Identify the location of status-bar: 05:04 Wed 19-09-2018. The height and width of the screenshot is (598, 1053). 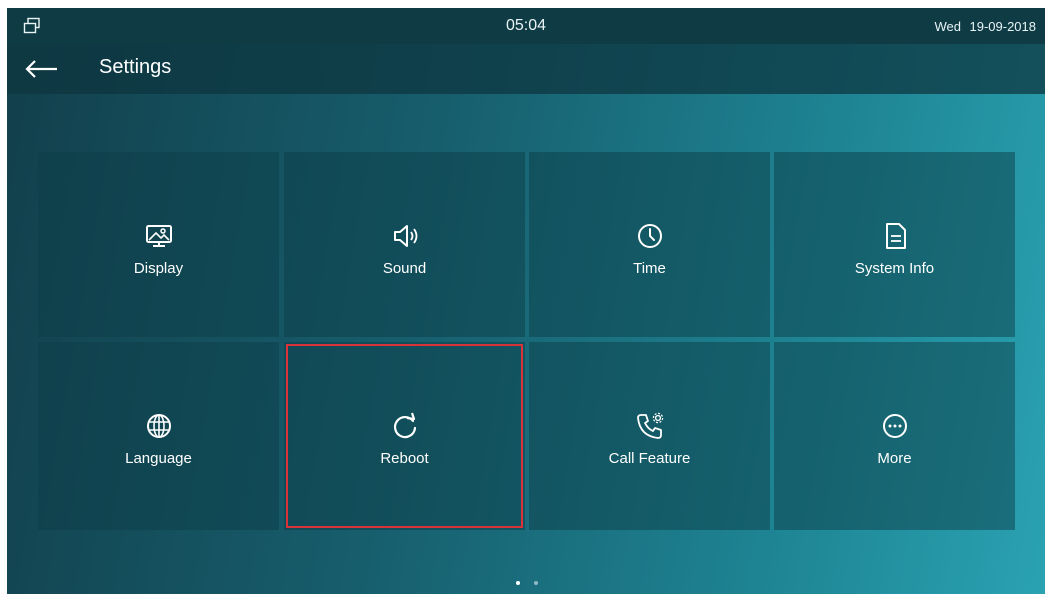
(526, 26).